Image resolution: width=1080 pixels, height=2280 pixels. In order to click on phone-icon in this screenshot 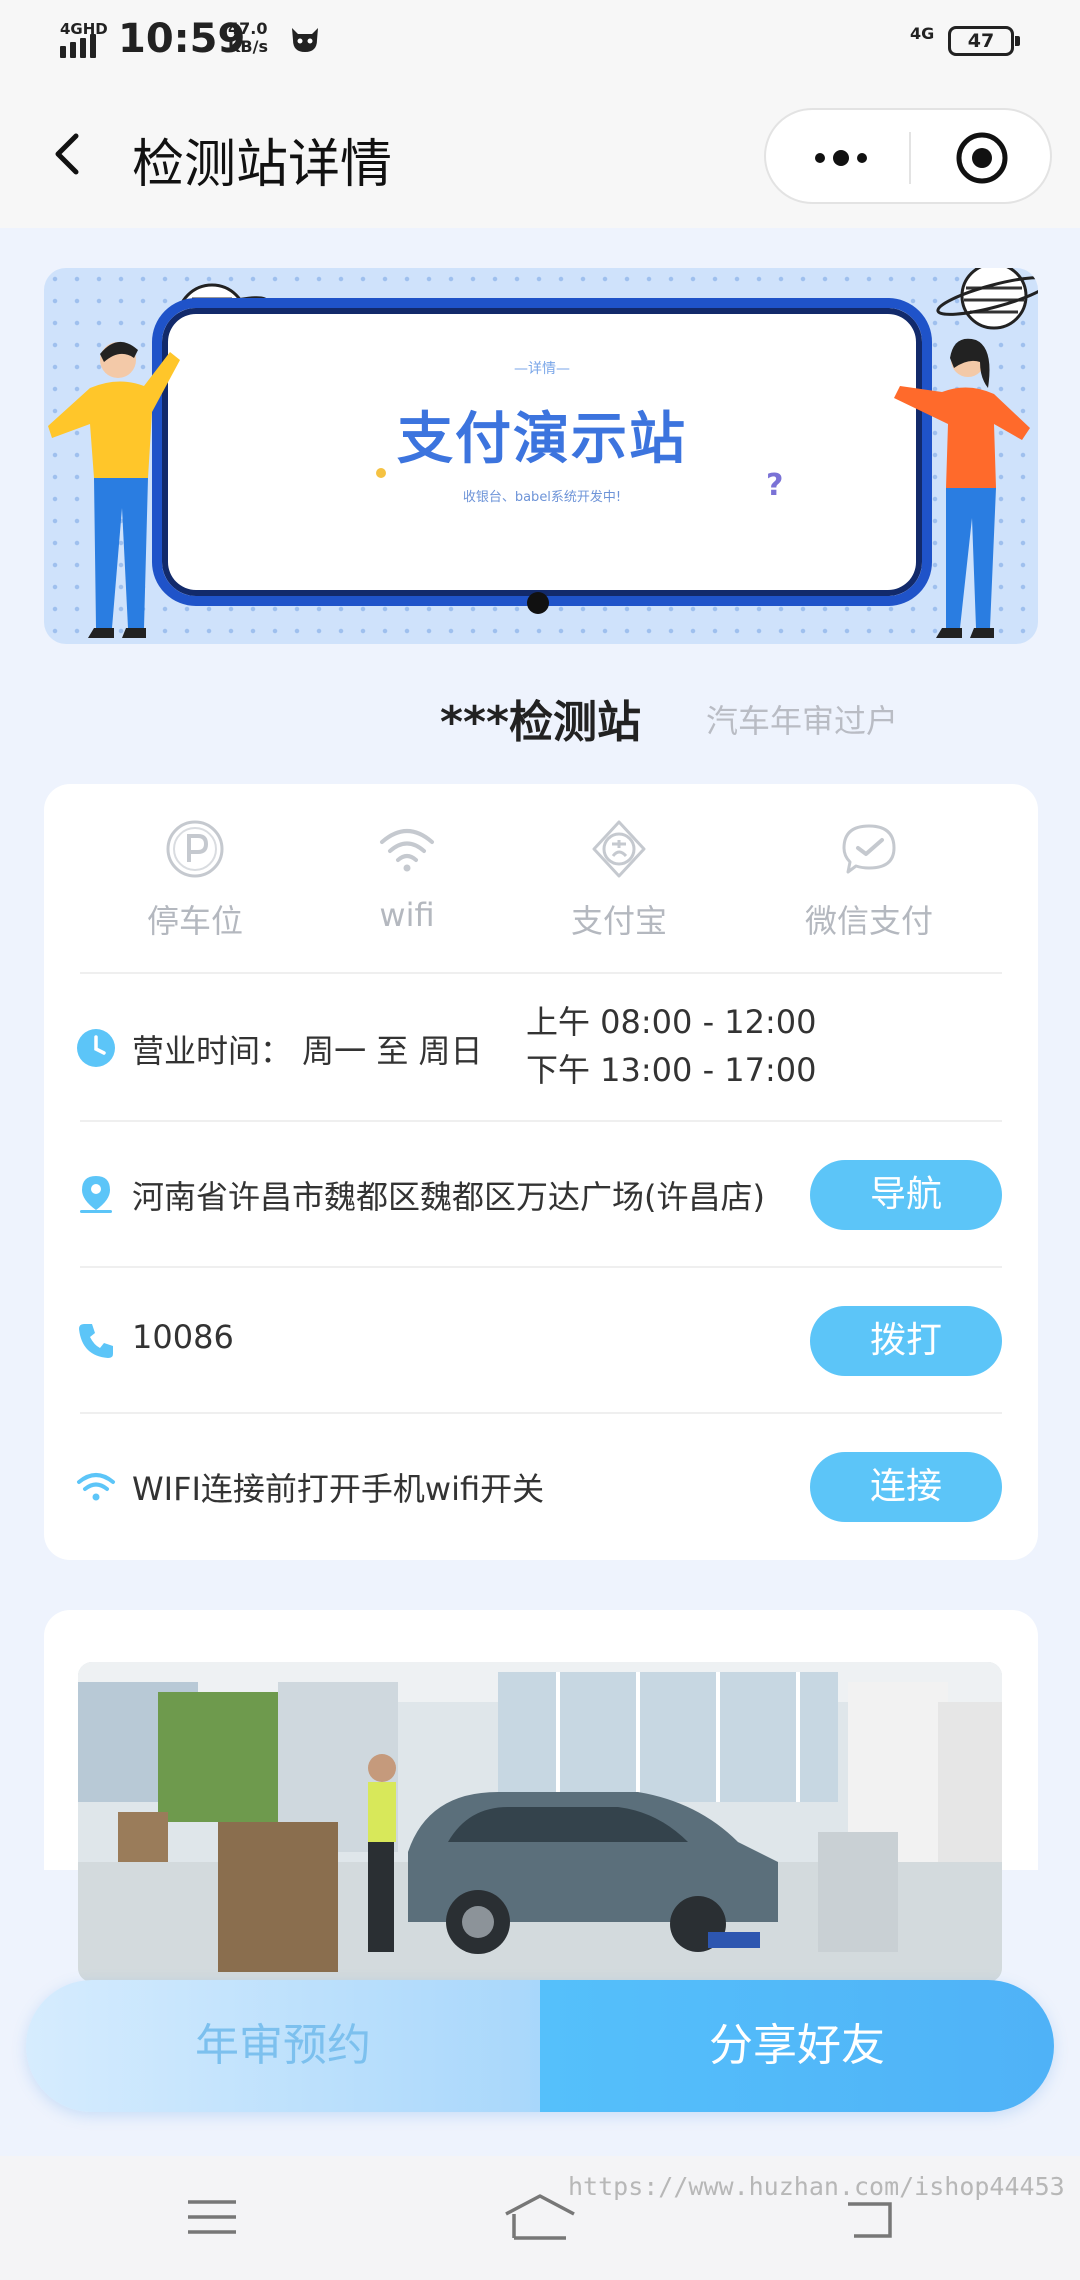, I will do `click(96, 1341)`.